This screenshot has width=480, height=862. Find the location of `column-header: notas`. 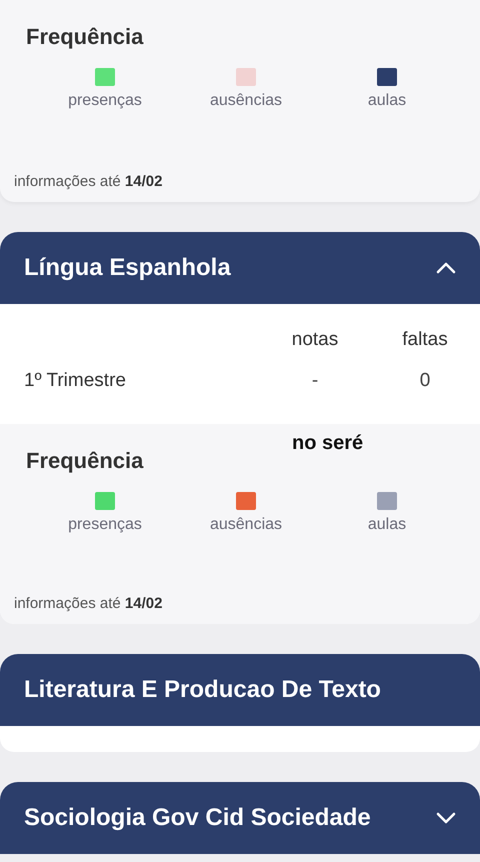

column-header: notas is located at coordinates (315, 340).